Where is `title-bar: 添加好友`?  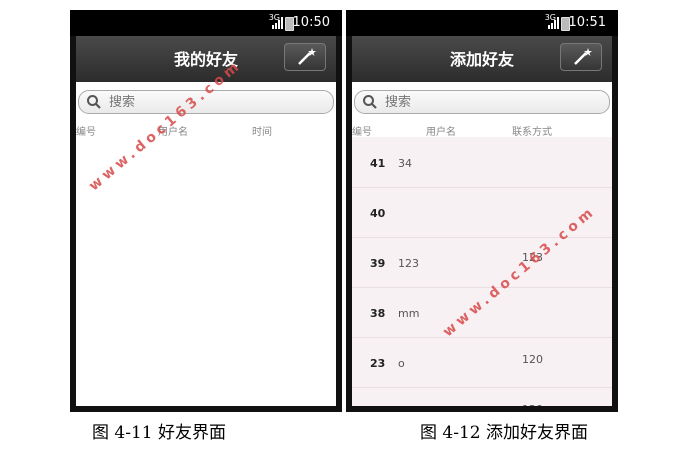
title-bar: 添加好友 is located at coordinates (482, 59).